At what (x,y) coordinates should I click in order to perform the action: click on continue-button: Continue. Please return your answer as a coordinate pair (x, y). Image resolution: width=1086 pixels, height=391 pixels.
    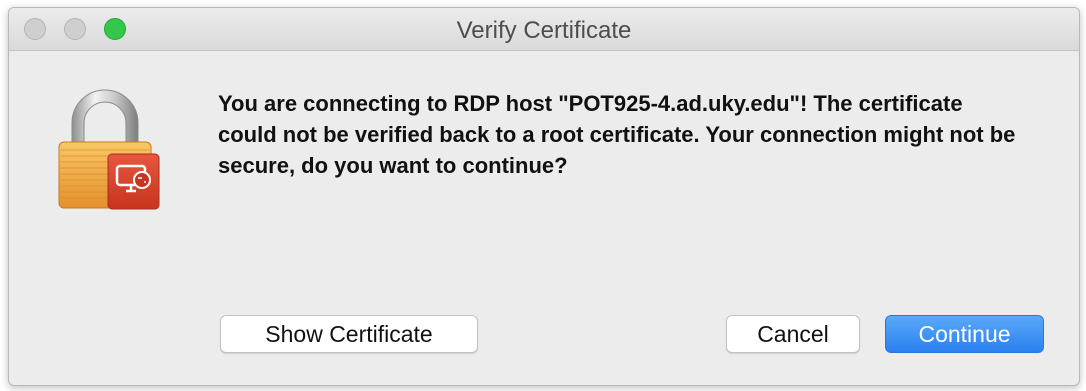
    Looking at the image, I should click on (964, 334).